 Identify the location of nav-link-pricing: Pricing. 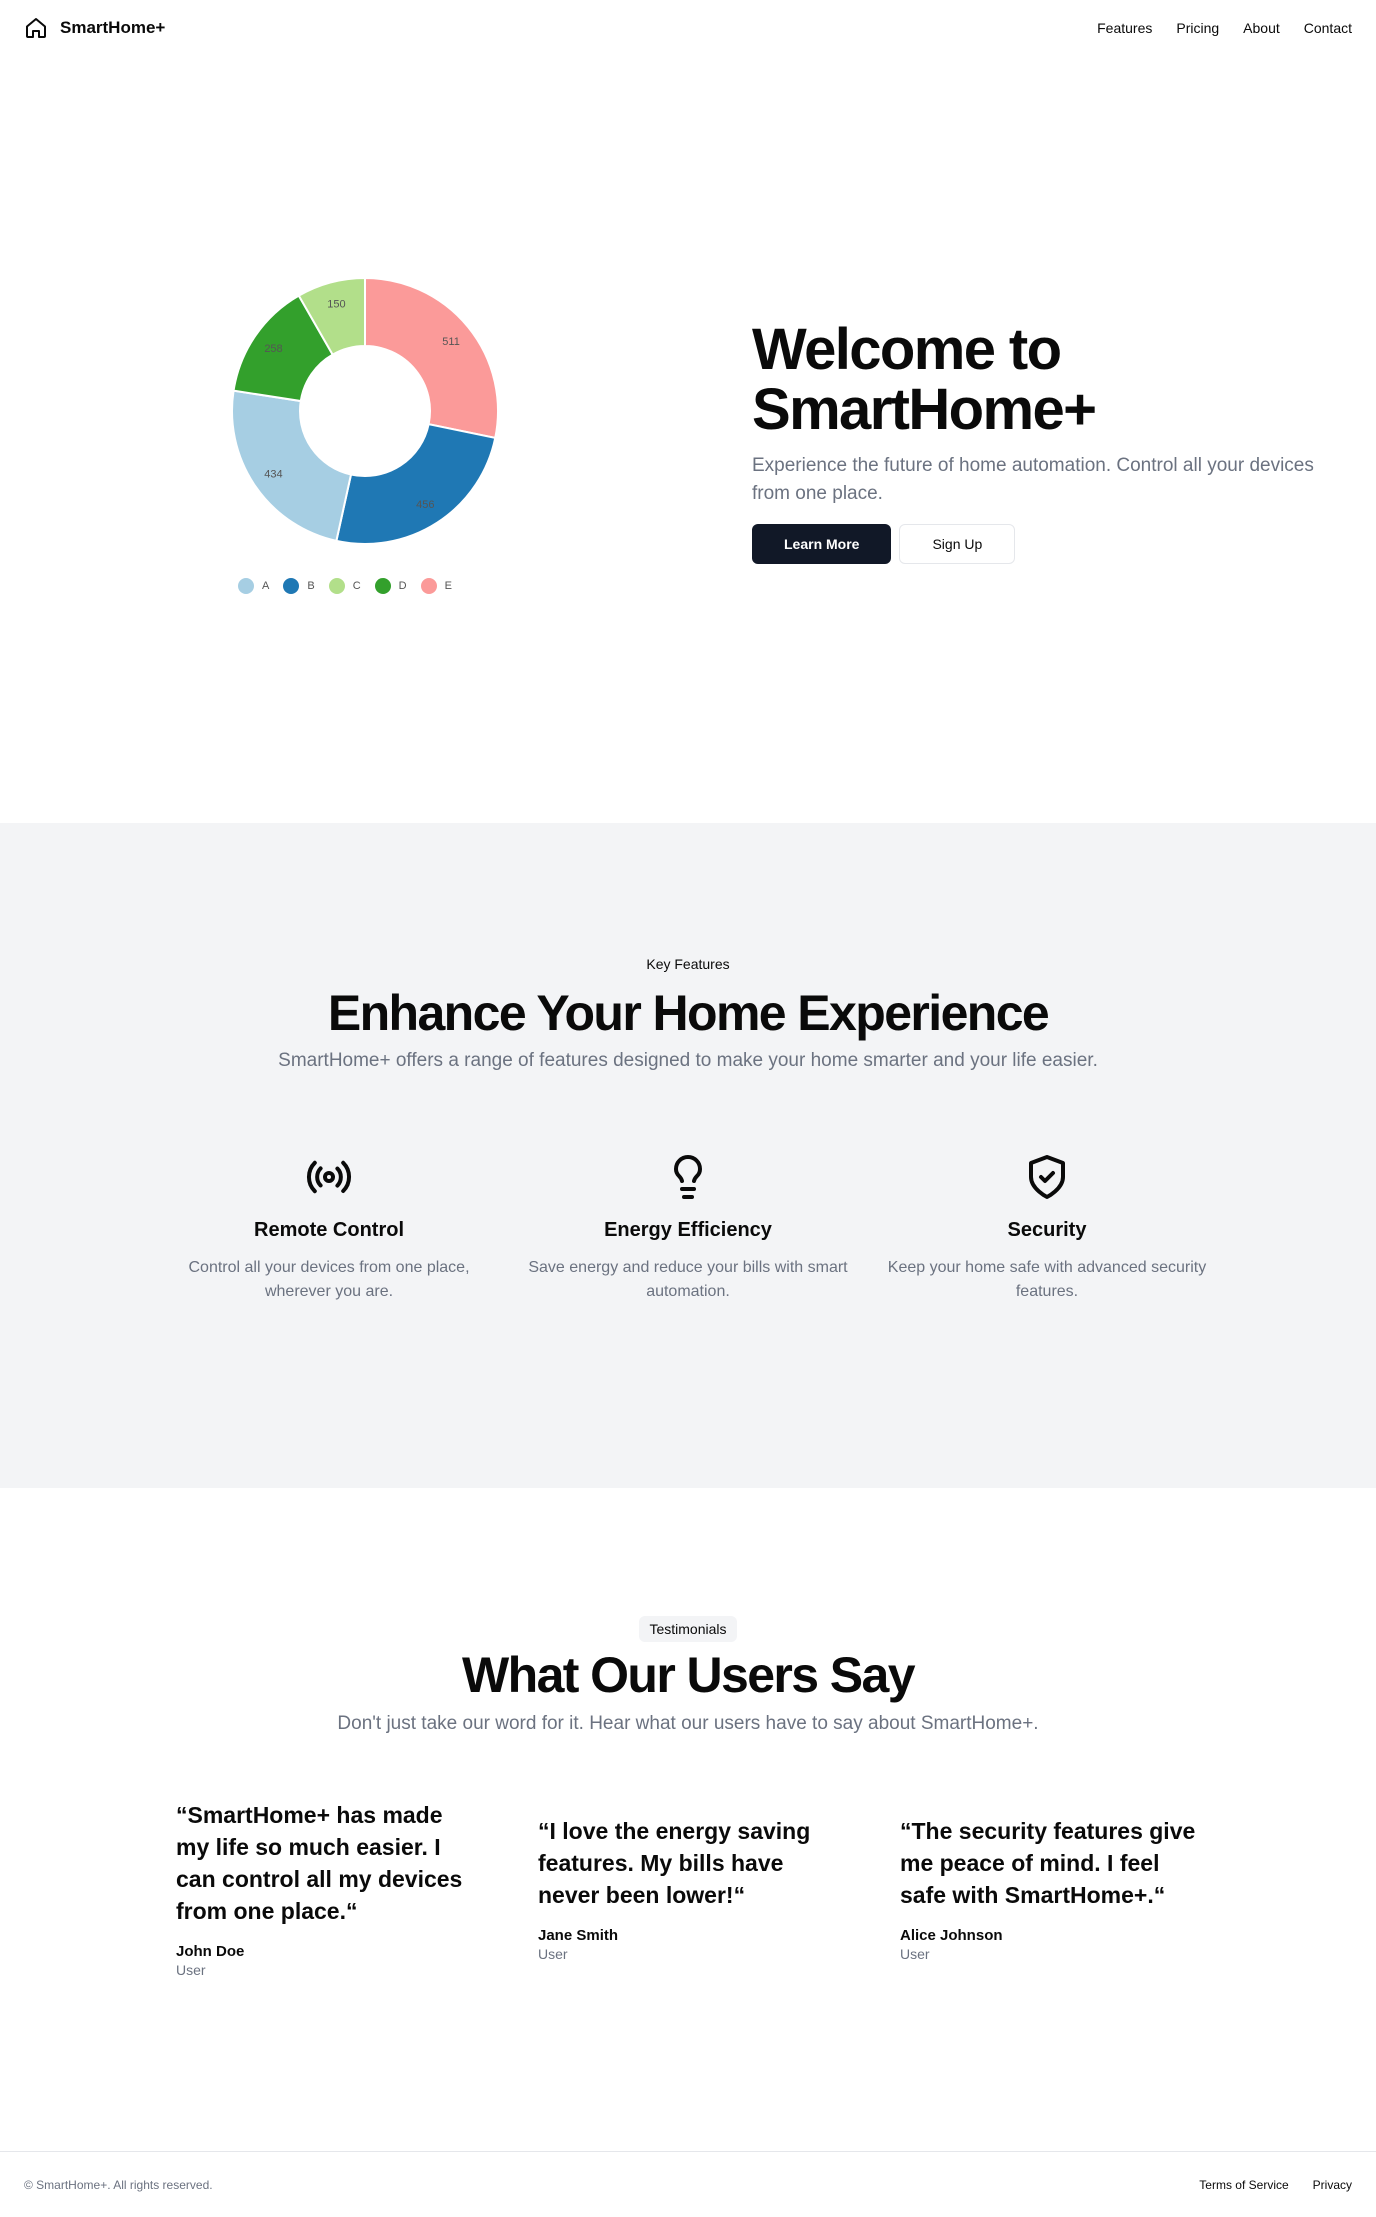
(1197, 28).